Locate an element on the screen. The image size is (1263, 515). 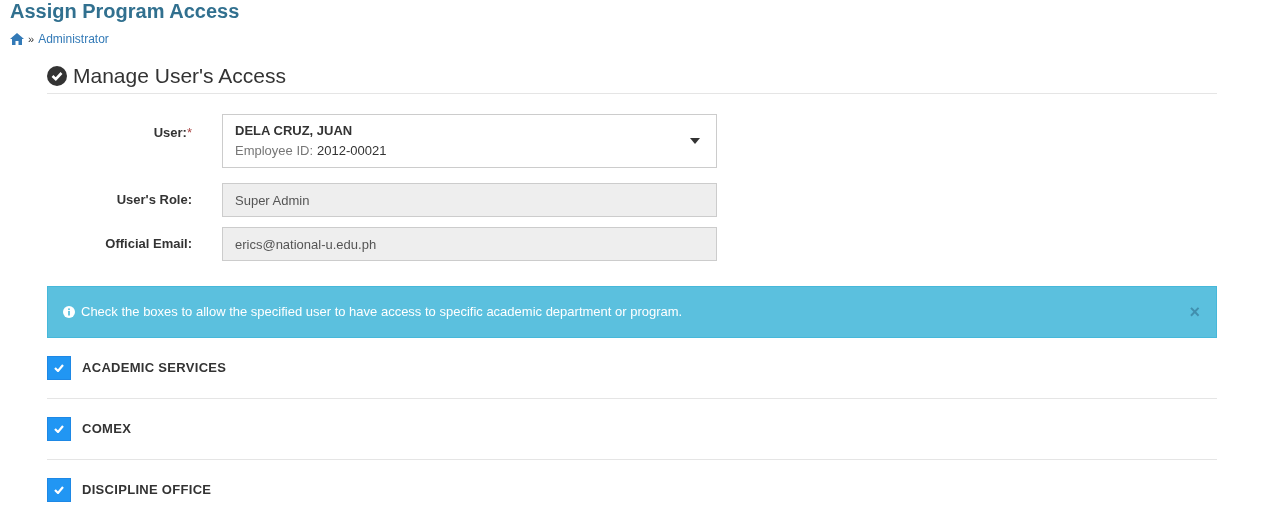
program-label: DISCIPLINE OFFICE is located at coordinates (147, 490).